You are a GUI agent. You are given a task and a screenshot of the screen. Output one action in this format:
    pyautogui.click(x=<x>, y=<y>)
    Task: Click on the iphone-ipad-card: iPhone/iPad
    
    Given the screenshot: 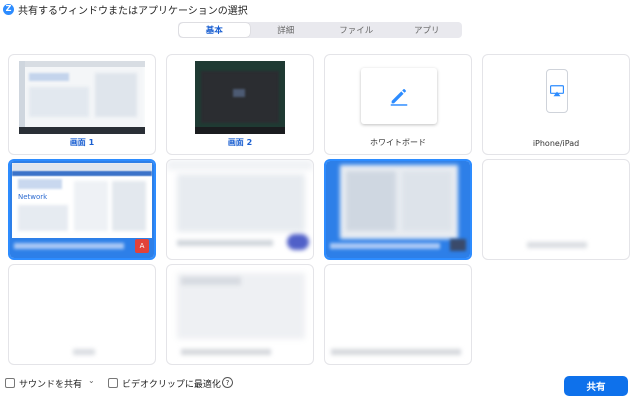 What is the action you would take?
    pyautogui.click(x=556, y=104)
    